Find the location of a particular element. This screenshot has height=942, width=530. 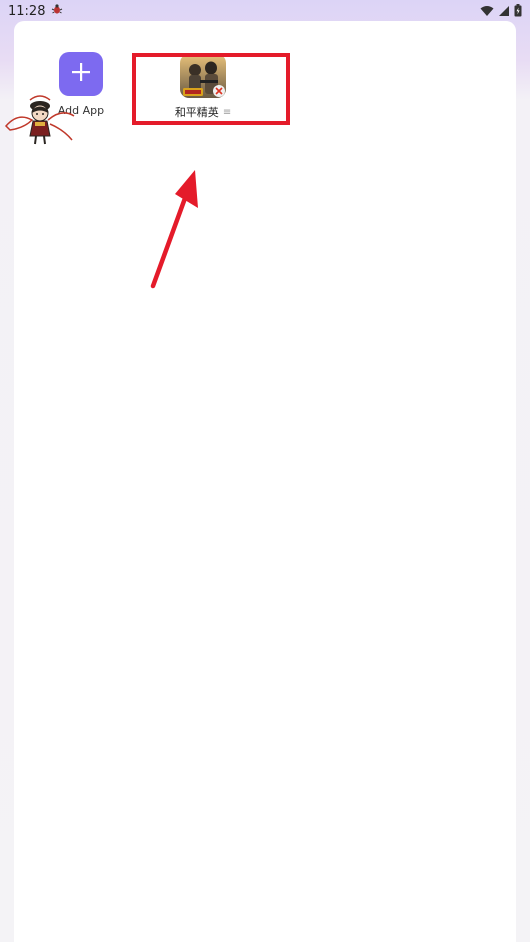

status-left: 11:28 is located at coordinates (35, 11).